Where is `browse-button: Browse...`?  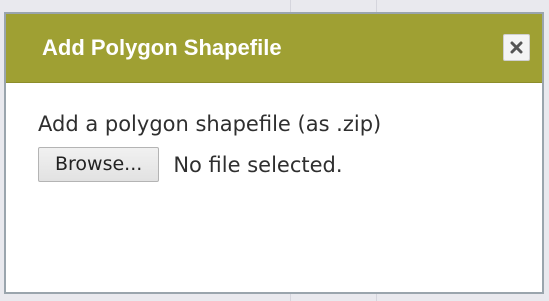
browse-button: Browse... is located at coordinates (99, 164).